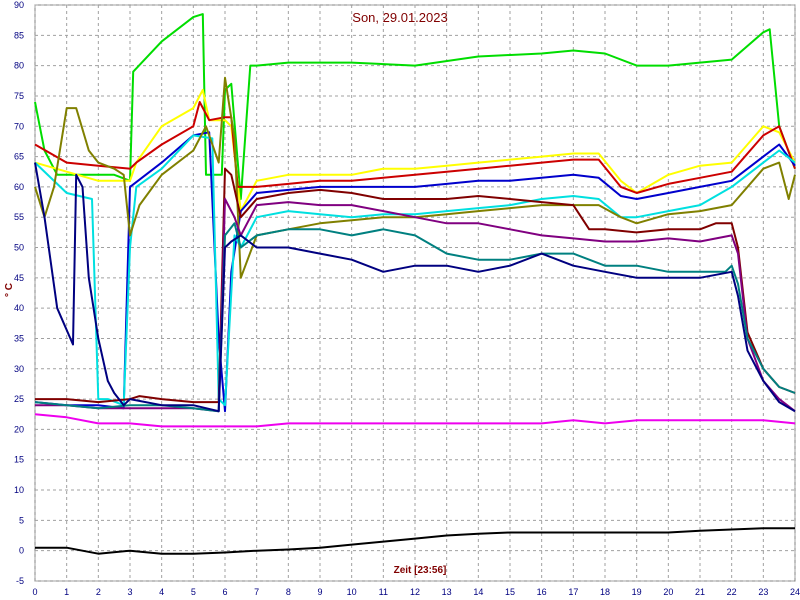 Image resolution: width=800 pixels, height=600 pixels. What do you see at coordinates (542, 592) in the screenshot?
I see `x-tick-label: 16` at bounding box center [542, 592].